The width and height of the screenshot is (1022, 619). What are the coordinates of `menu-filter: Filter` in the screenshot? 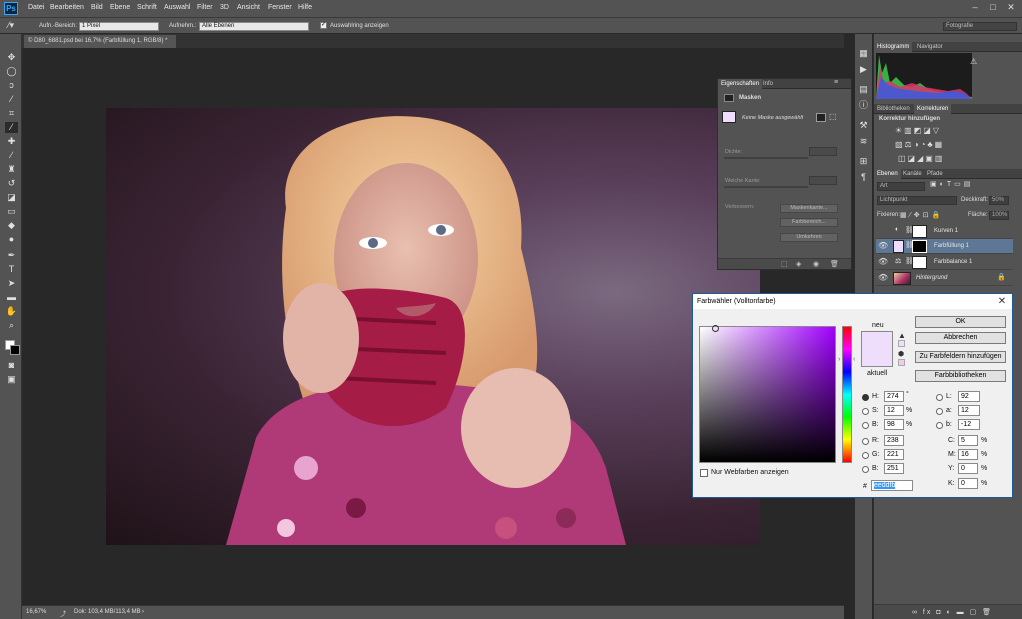 It's located at (205, 7).